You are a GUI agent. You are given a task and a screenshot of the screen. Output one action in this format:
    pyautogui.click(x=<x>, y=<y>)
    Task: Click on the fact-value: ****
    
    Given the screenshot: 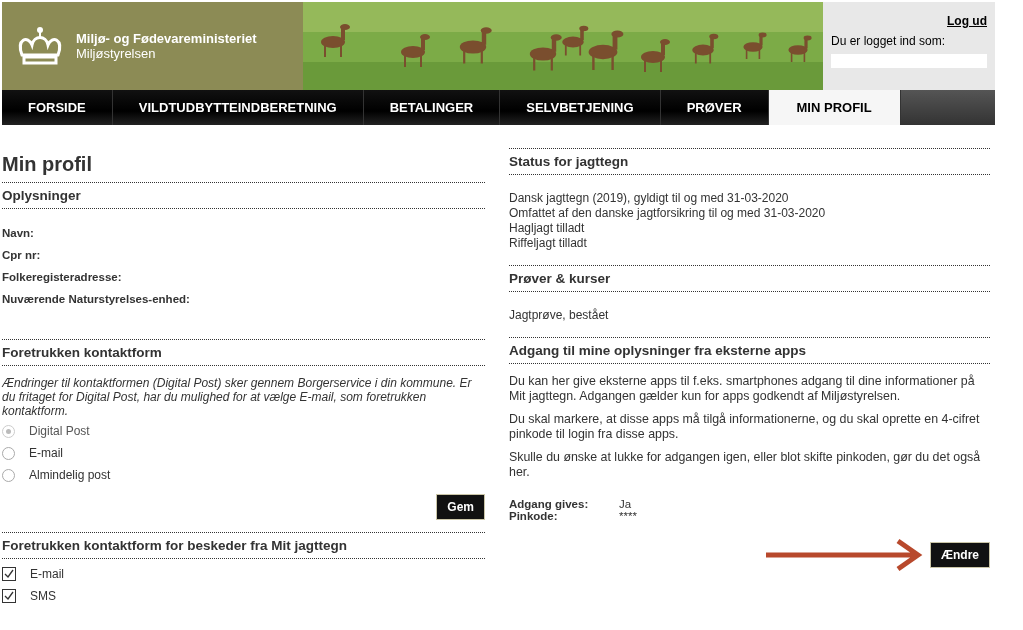 What is the action you would take?
    pyautogui.click(x=628, y=516)
    